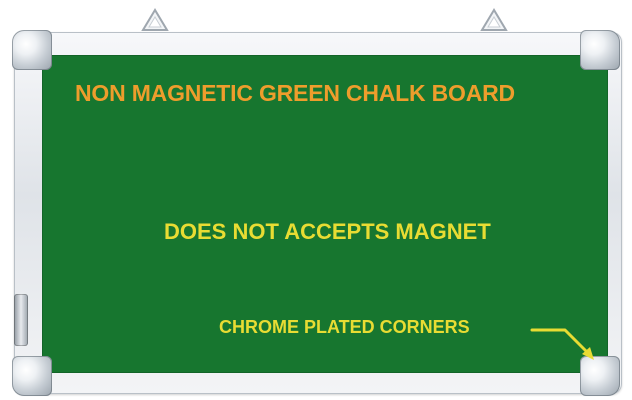  I want to click on chrome-corner-top-left, so click(32, 50).